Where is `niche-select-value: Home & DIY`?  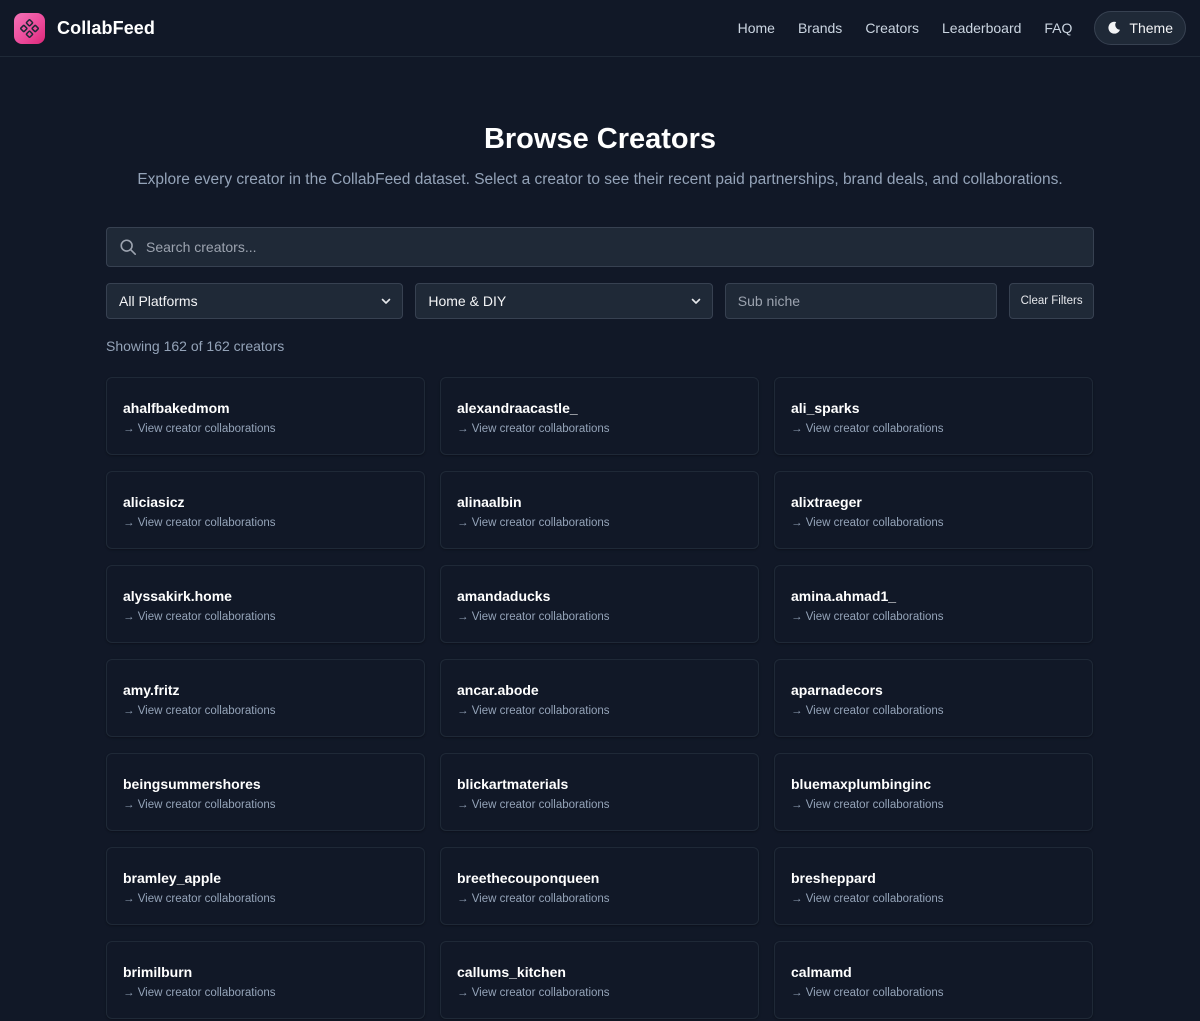
niche-select-value: Home & DIY is located at coordinates (467, 301).